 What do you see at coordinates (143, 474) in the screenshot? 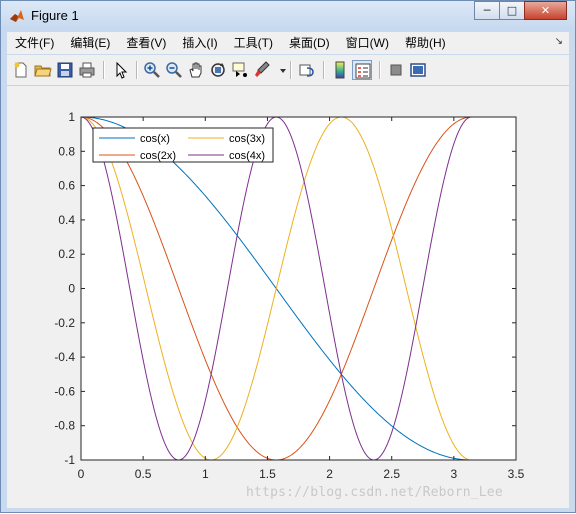
I see `x-tick-label: 0.5` at bounding box center [143, 474].